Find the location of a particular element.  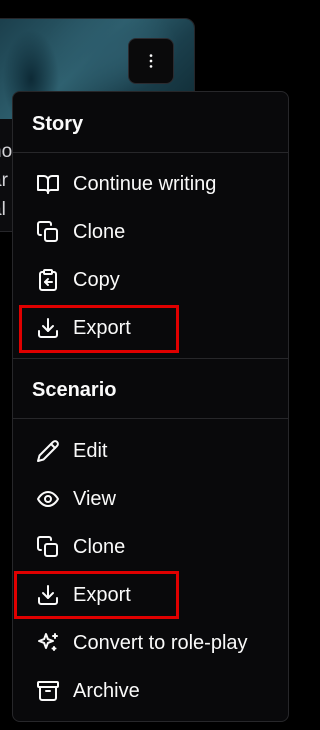

menu-item-label: View is located at coordinates (94, 498).